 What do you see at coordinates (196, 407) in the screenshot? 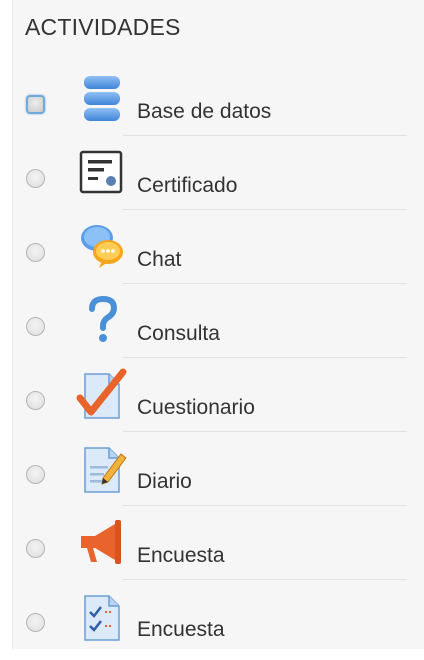
I see `activity-label: Cuestionario` at bounding box center [196, 407].